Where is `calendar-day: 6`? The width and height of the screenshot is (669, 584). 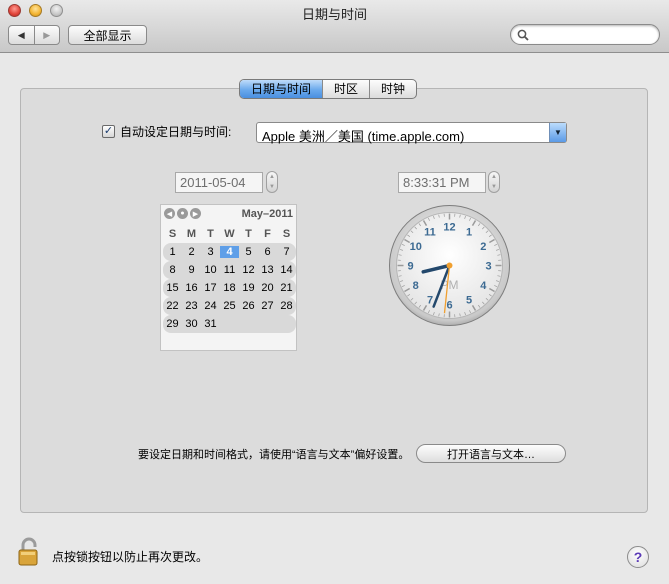
calendar-day: 6 is located at coordinates (267, 252).